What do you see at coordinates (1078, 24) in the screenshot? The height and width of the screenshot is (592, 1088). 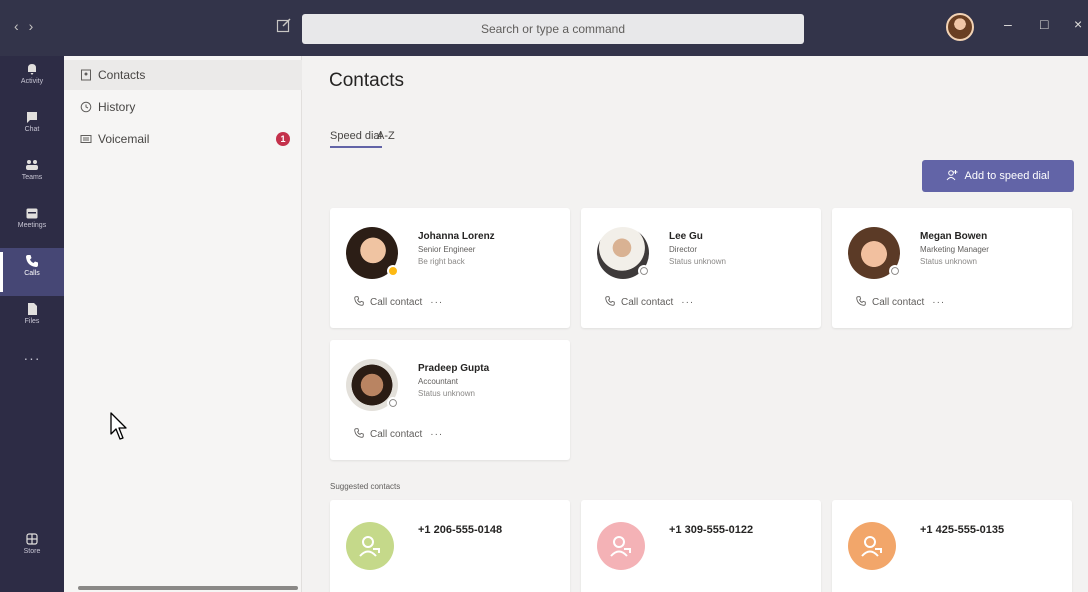 I see `close-button: ×` at bounding box center [1078, 24].